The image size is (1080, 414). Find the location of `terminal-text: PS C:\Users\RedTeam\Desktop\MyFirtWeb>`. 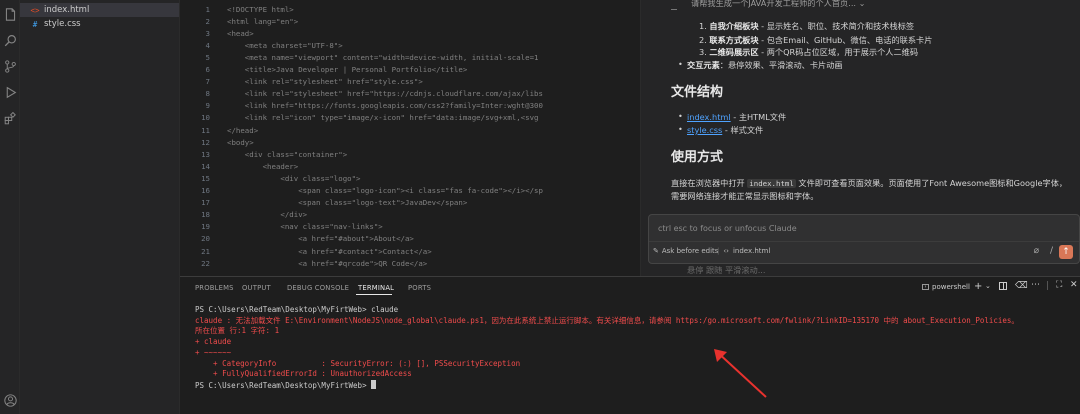

terminal-text: PS C:\Users\RedTeam\Desktop\MyFirtWeb> is located at coordinates (283, 385).